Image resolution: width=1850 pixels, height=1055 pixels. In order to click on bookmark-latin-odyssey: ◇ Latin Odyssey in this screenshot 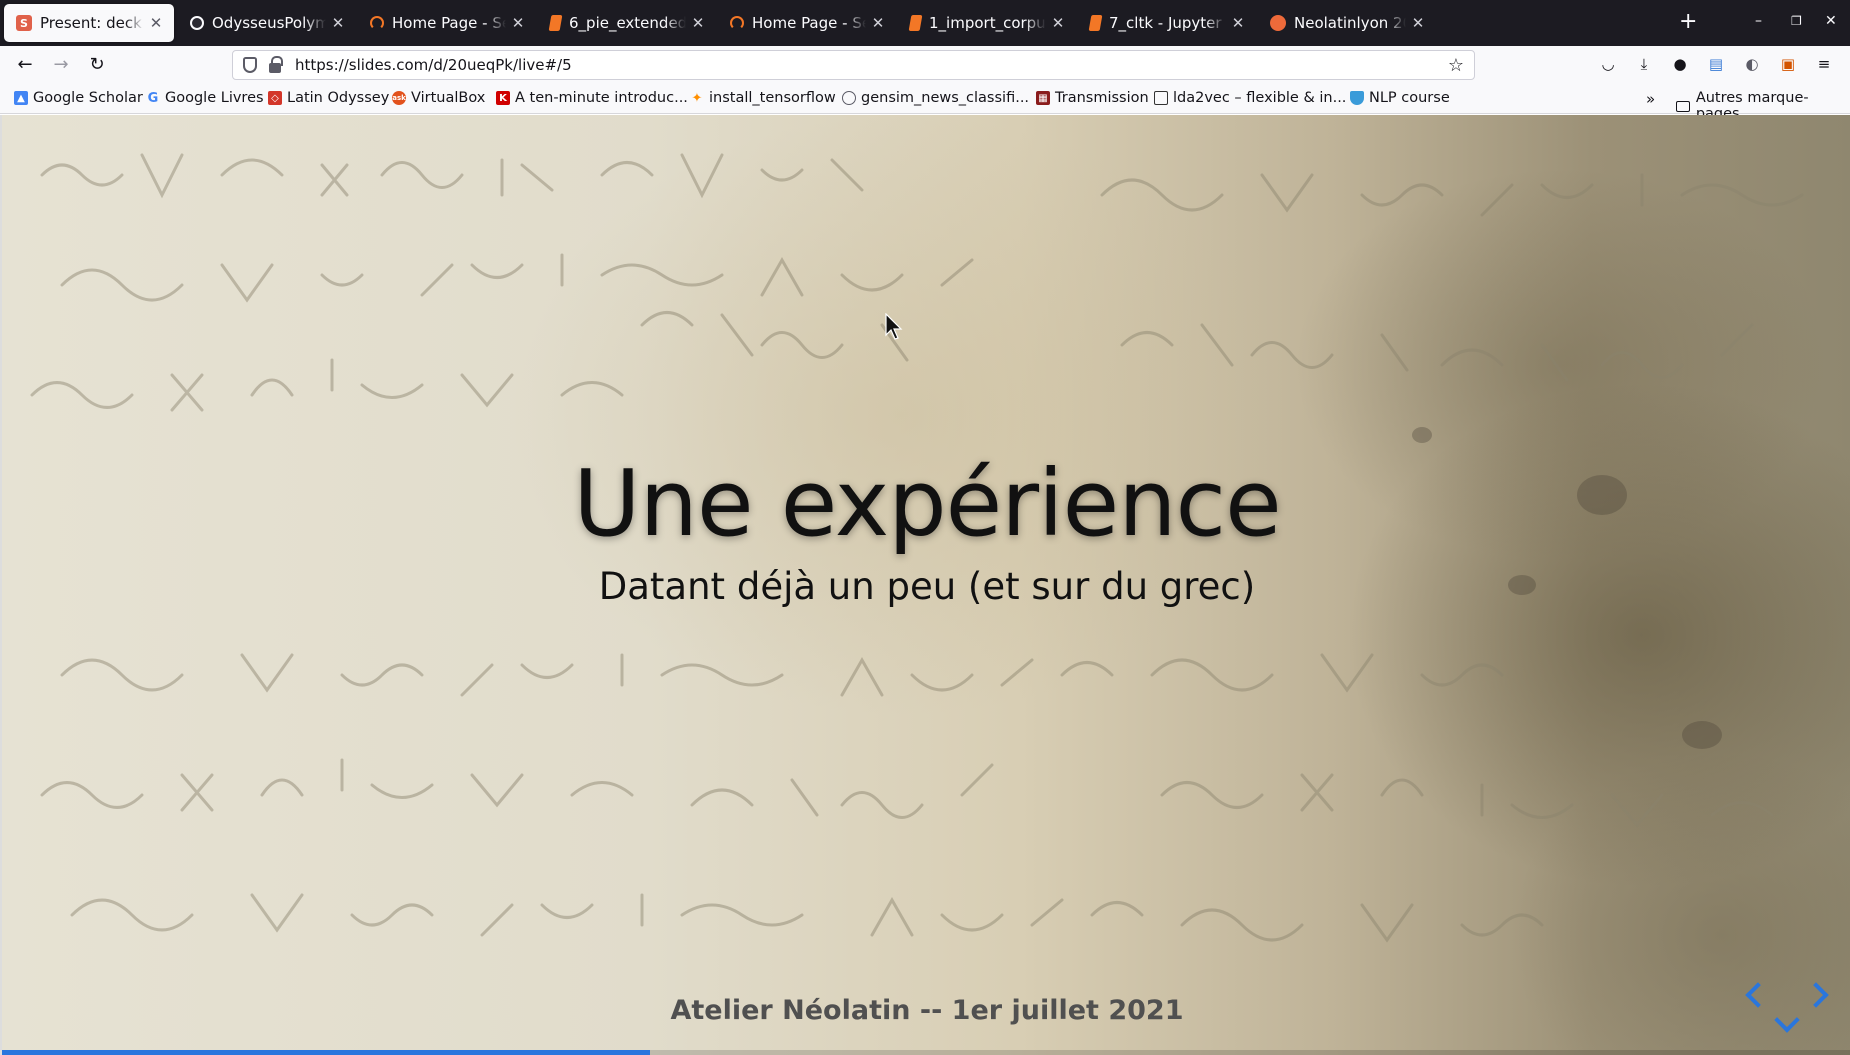, I will do `click(328, 98)`.